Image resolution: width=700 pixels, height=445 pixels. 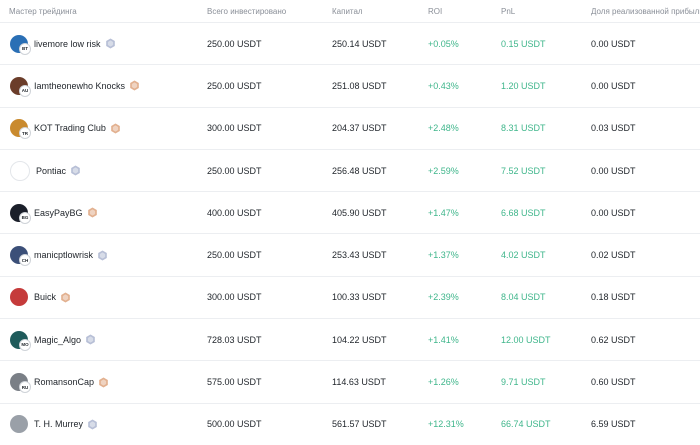 I want to click on pnl-cell: 0.15 USDT, so click(x=523, y=43).